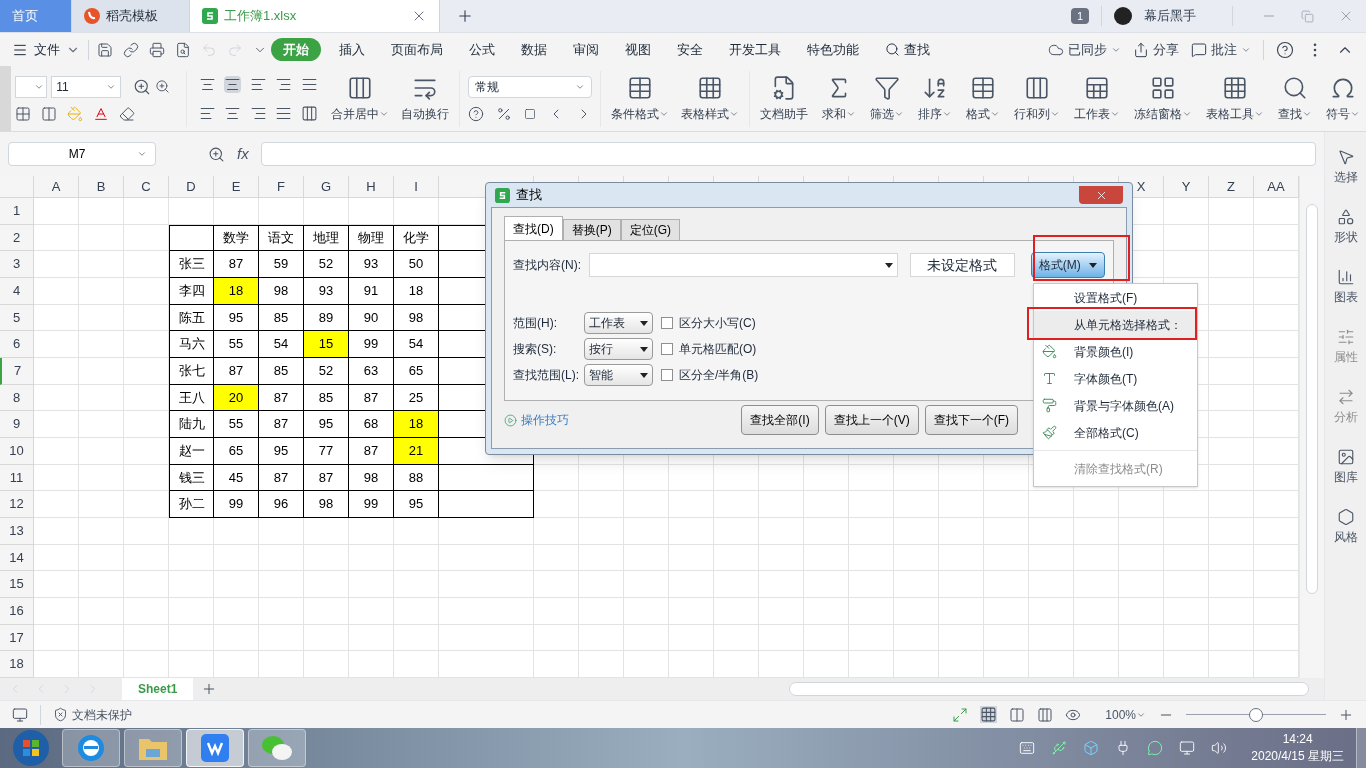 Image resolution: width=1366 pixels, height=768 pixels. What do you see at coordinates (1115, 432) in the screenshot?
I see `menu-item: 全部格式(C)` at bounding box center [1115, 432].